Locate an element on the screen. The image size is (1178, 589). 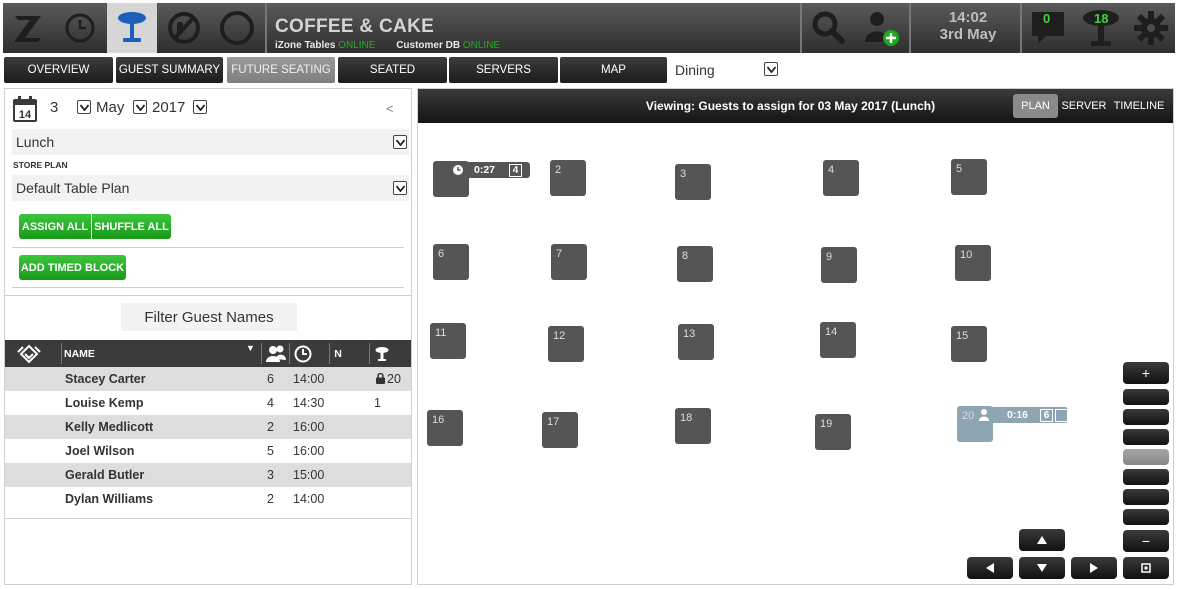
arrow-right-icon is located at coordinates (1094, 568).